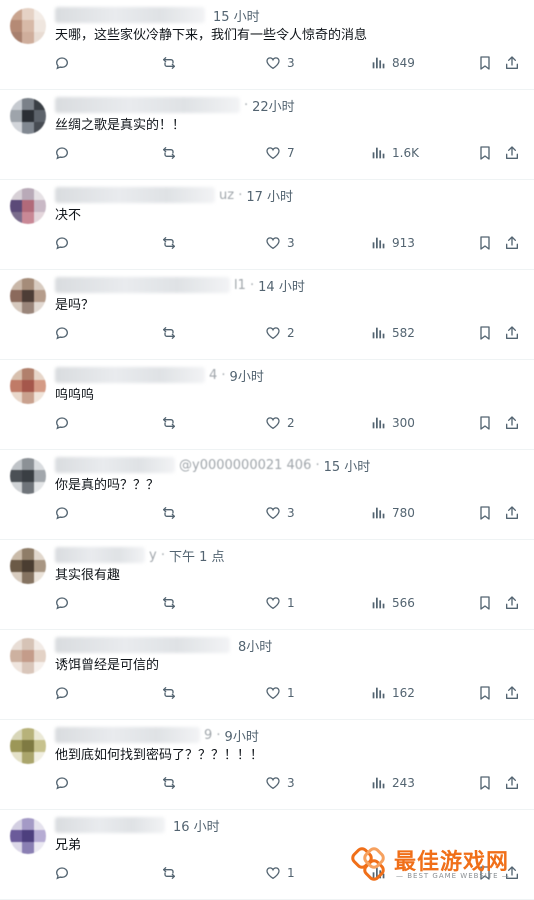  What do you see at coordinates (392, 603) in the screenshot?
I see `views-button: 566` at bounding box center [392, 603].